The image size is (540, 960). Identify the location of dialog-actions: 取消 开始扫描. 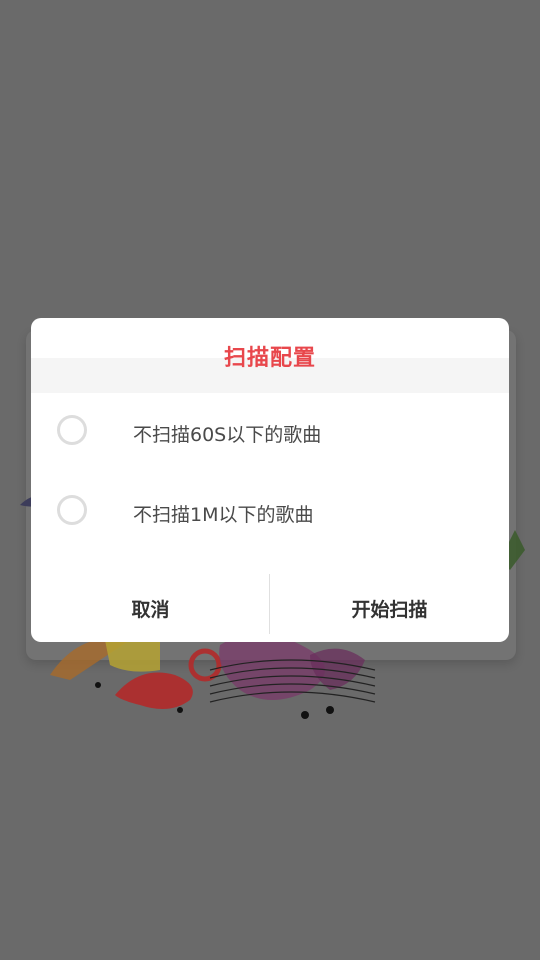
(270, 608).